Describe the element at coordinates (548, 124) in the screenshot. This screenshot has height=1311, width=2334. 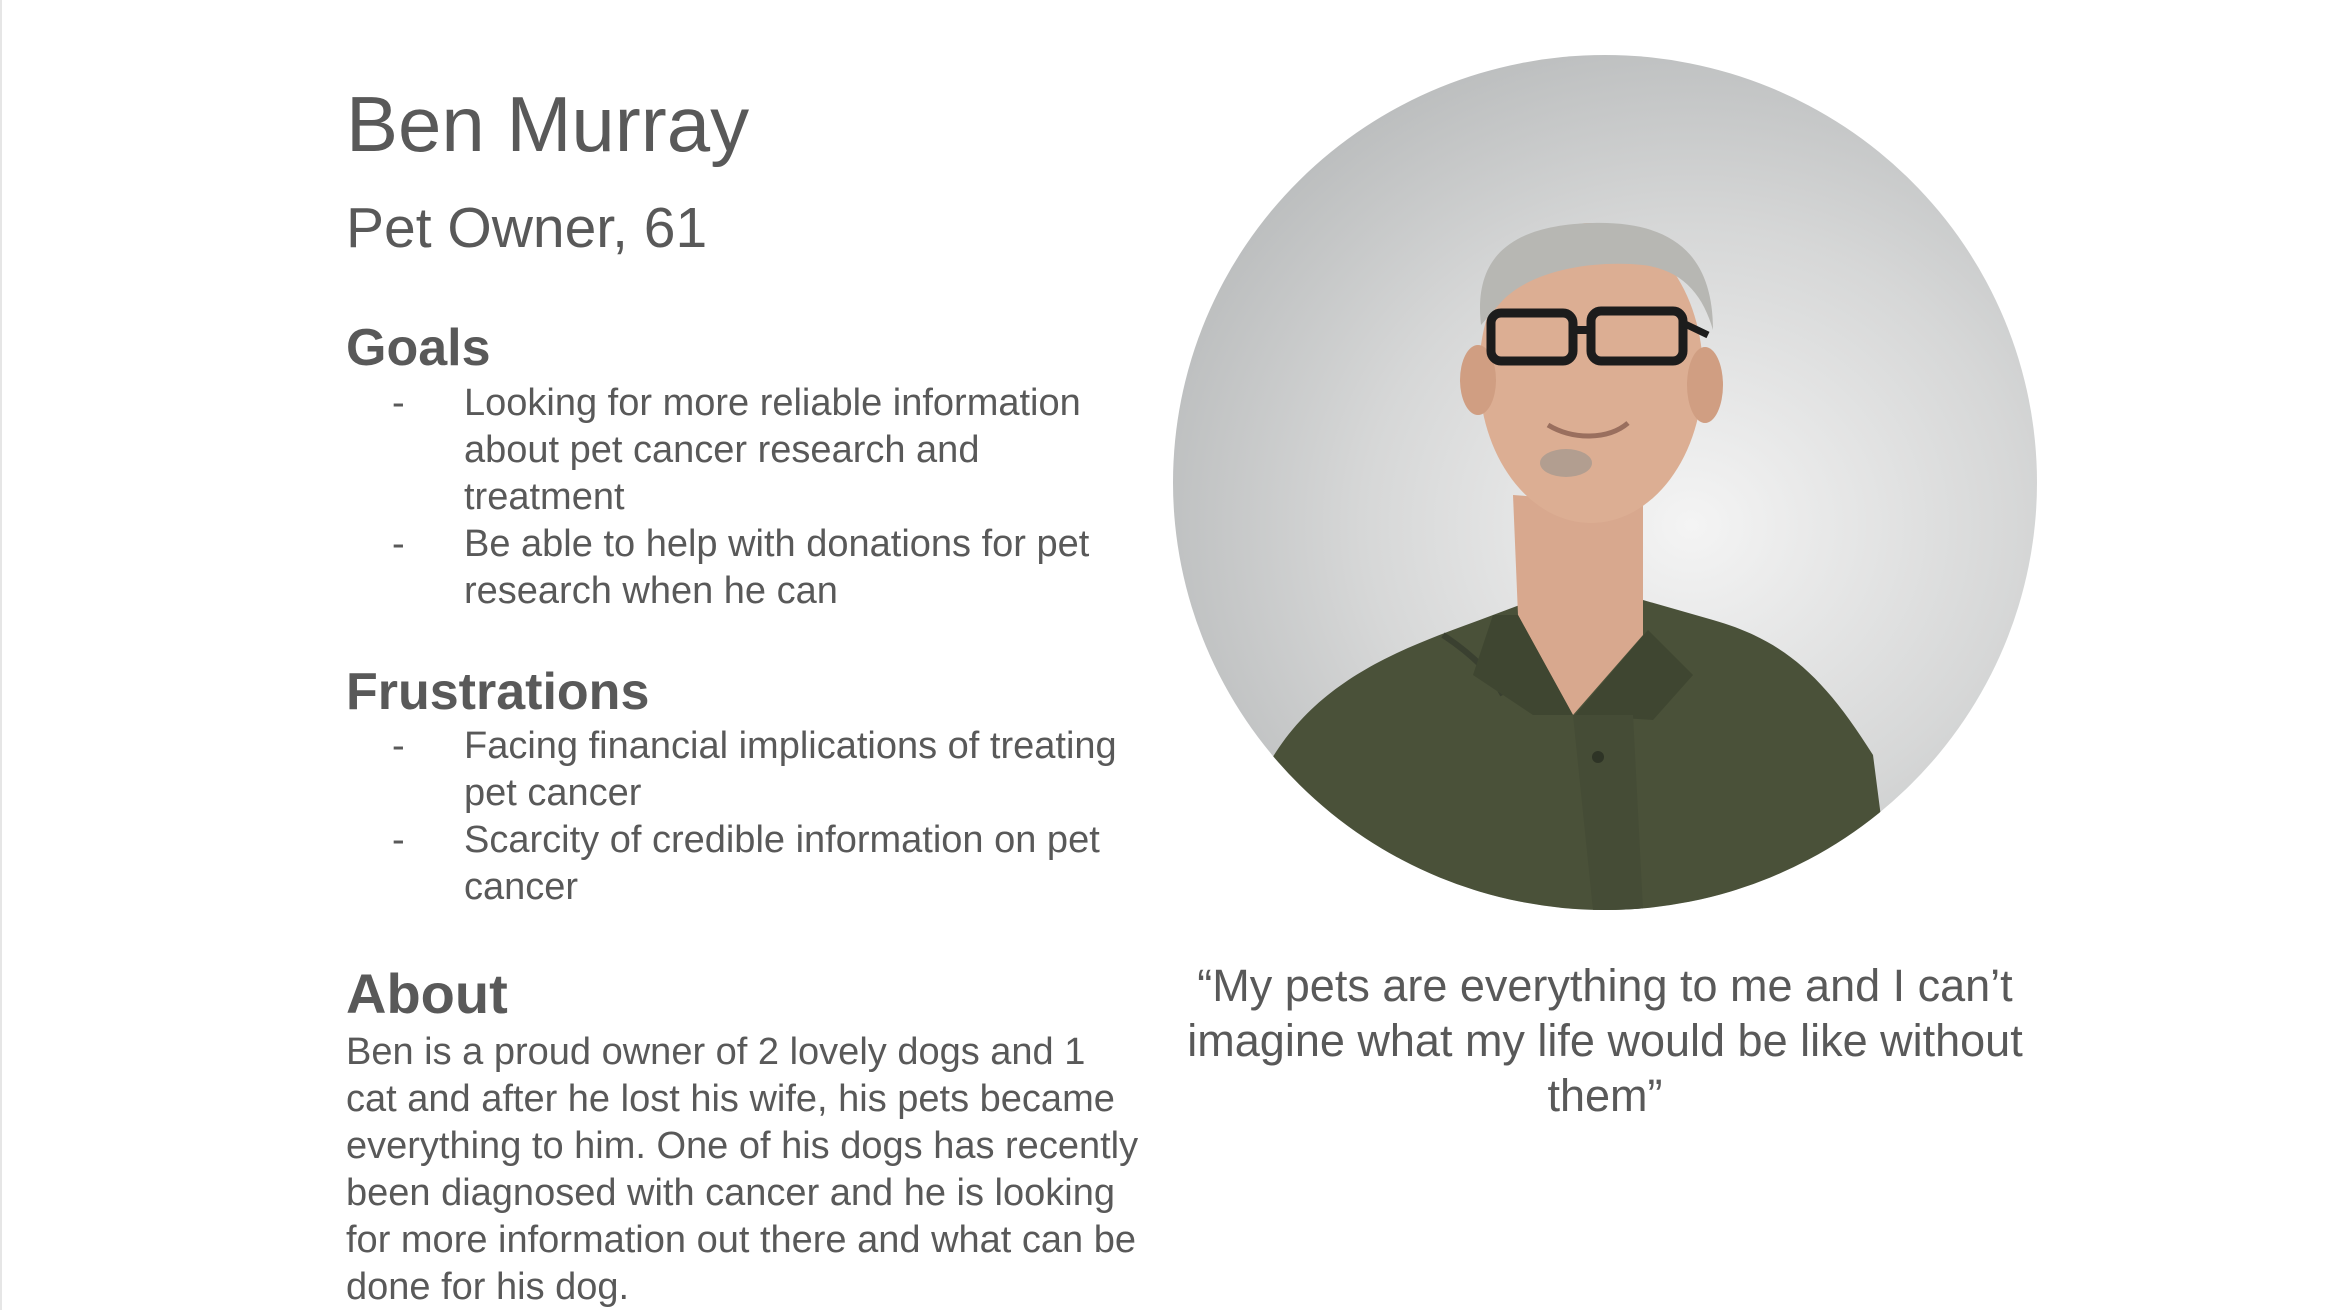
I see `persona-name: Ben Murray` at that location.